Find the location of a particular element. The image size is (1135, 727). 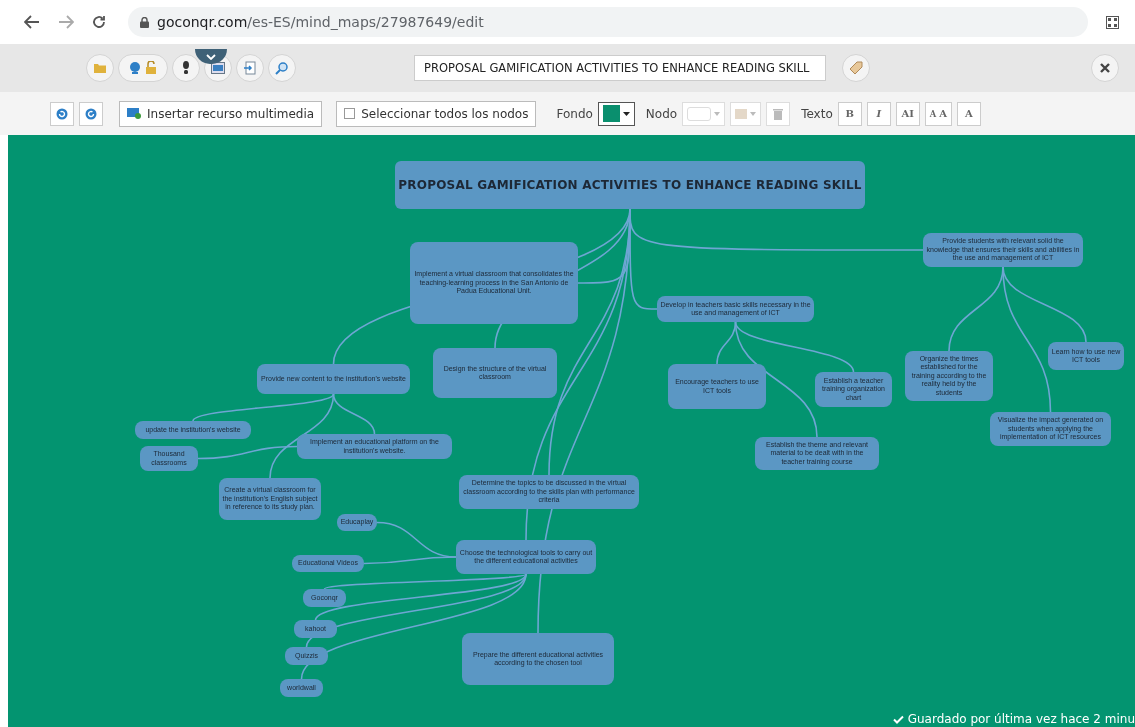

share-icon is located at coordinates (143, 68).